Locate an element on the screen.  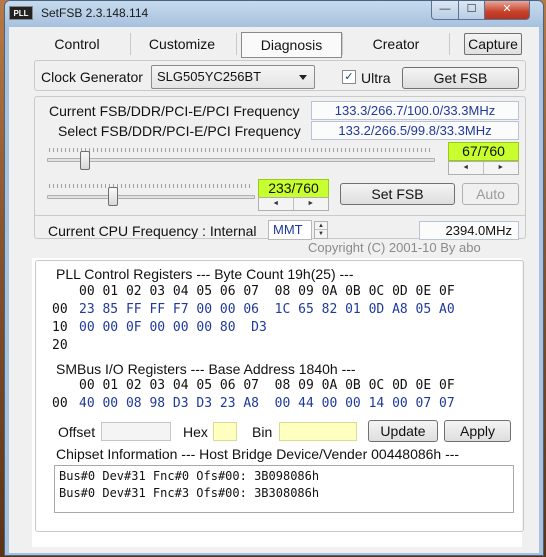
cpu-frequency-value: 2394.0MHz is located at coordinates (469, 230).